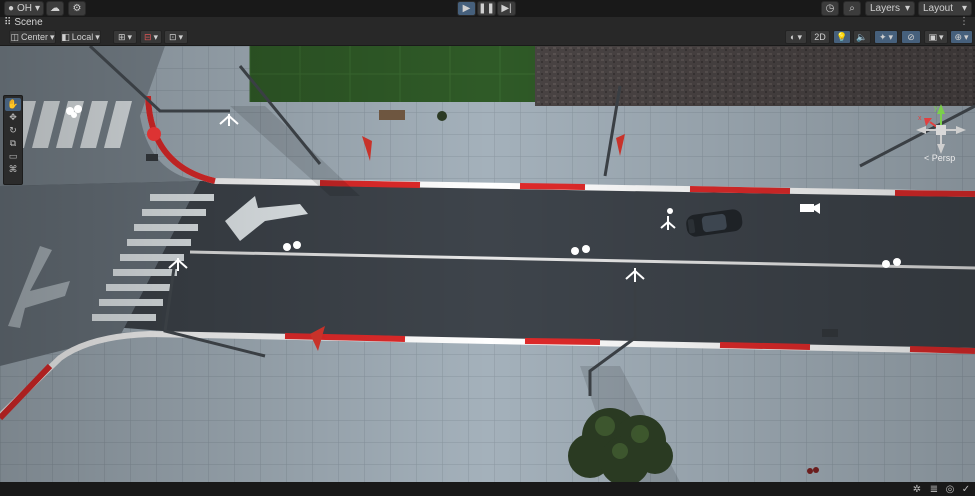 Image resolution: width=975 pixels, height=496 pixels. Describe the element at coordinates (487, 489) in the screenshot. I see `status-bar: ✲ ≣ ◎ ✓` at that location.